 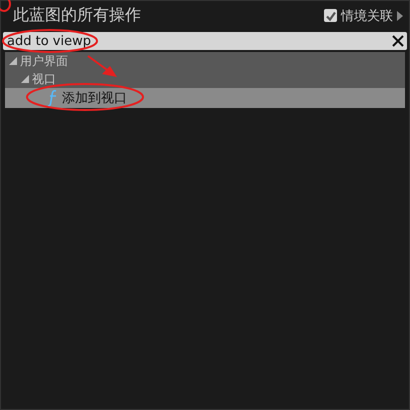 I want to click on search-field: add to viewp, so click(x=205, y=41).